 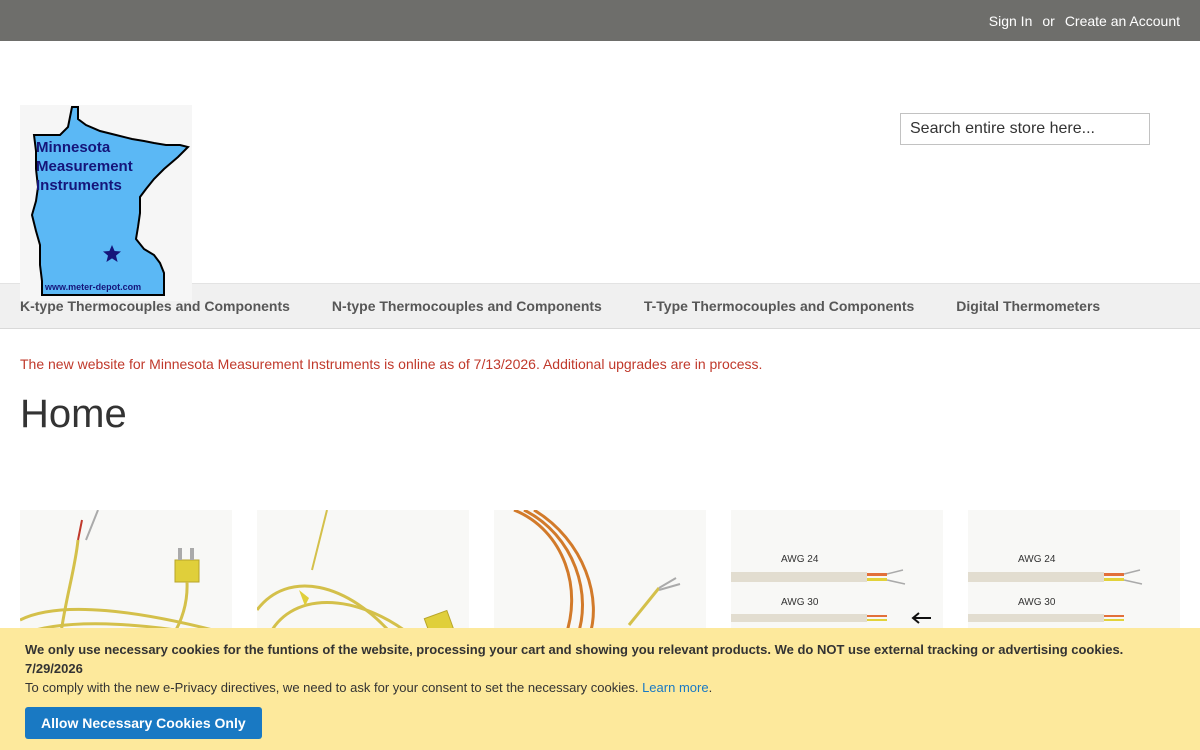 I want to click on cookie-date: 7/29/2026, so click(x=54, y=668).